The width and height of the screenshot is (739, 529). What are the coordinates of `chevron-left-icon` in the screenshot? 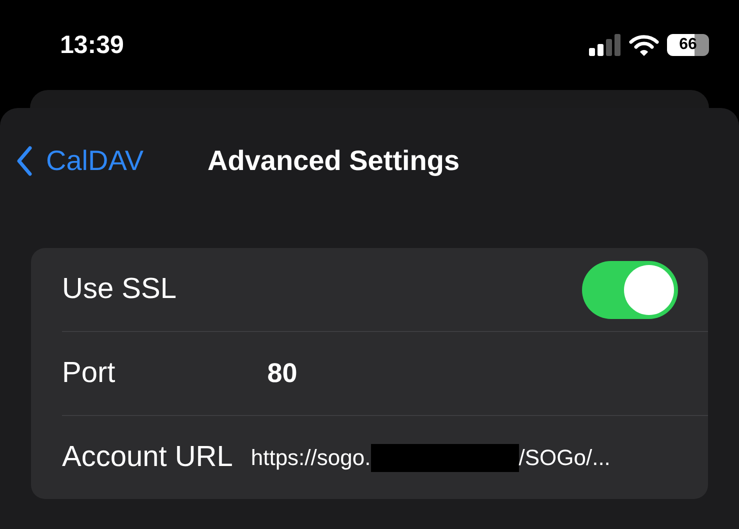 It's located at (24, 161).